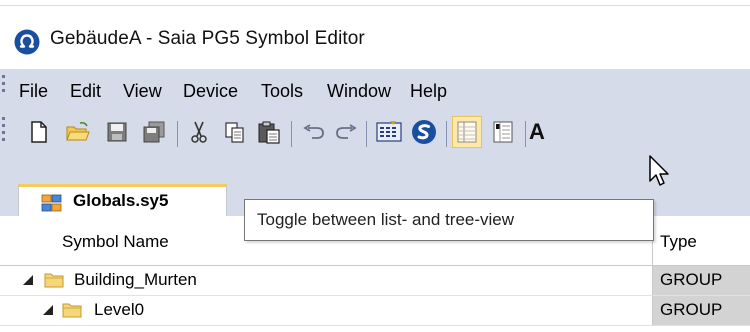  I want to click on undo-icon, so click(313, 131).